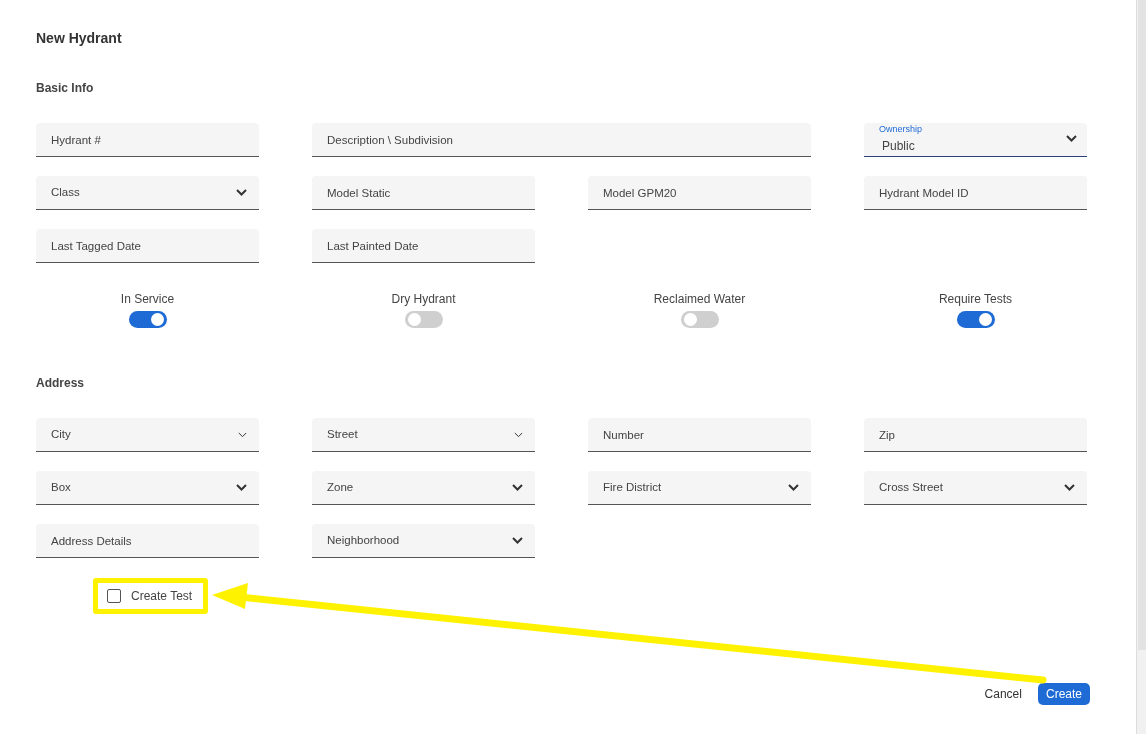 Image resolution: width=1146 pixels, height=734 pixels. What do you see at coordinates (699, 299) in the screenshot?
I see `toggle-label: Reclaimed Water` at bounding box center [699, 299].